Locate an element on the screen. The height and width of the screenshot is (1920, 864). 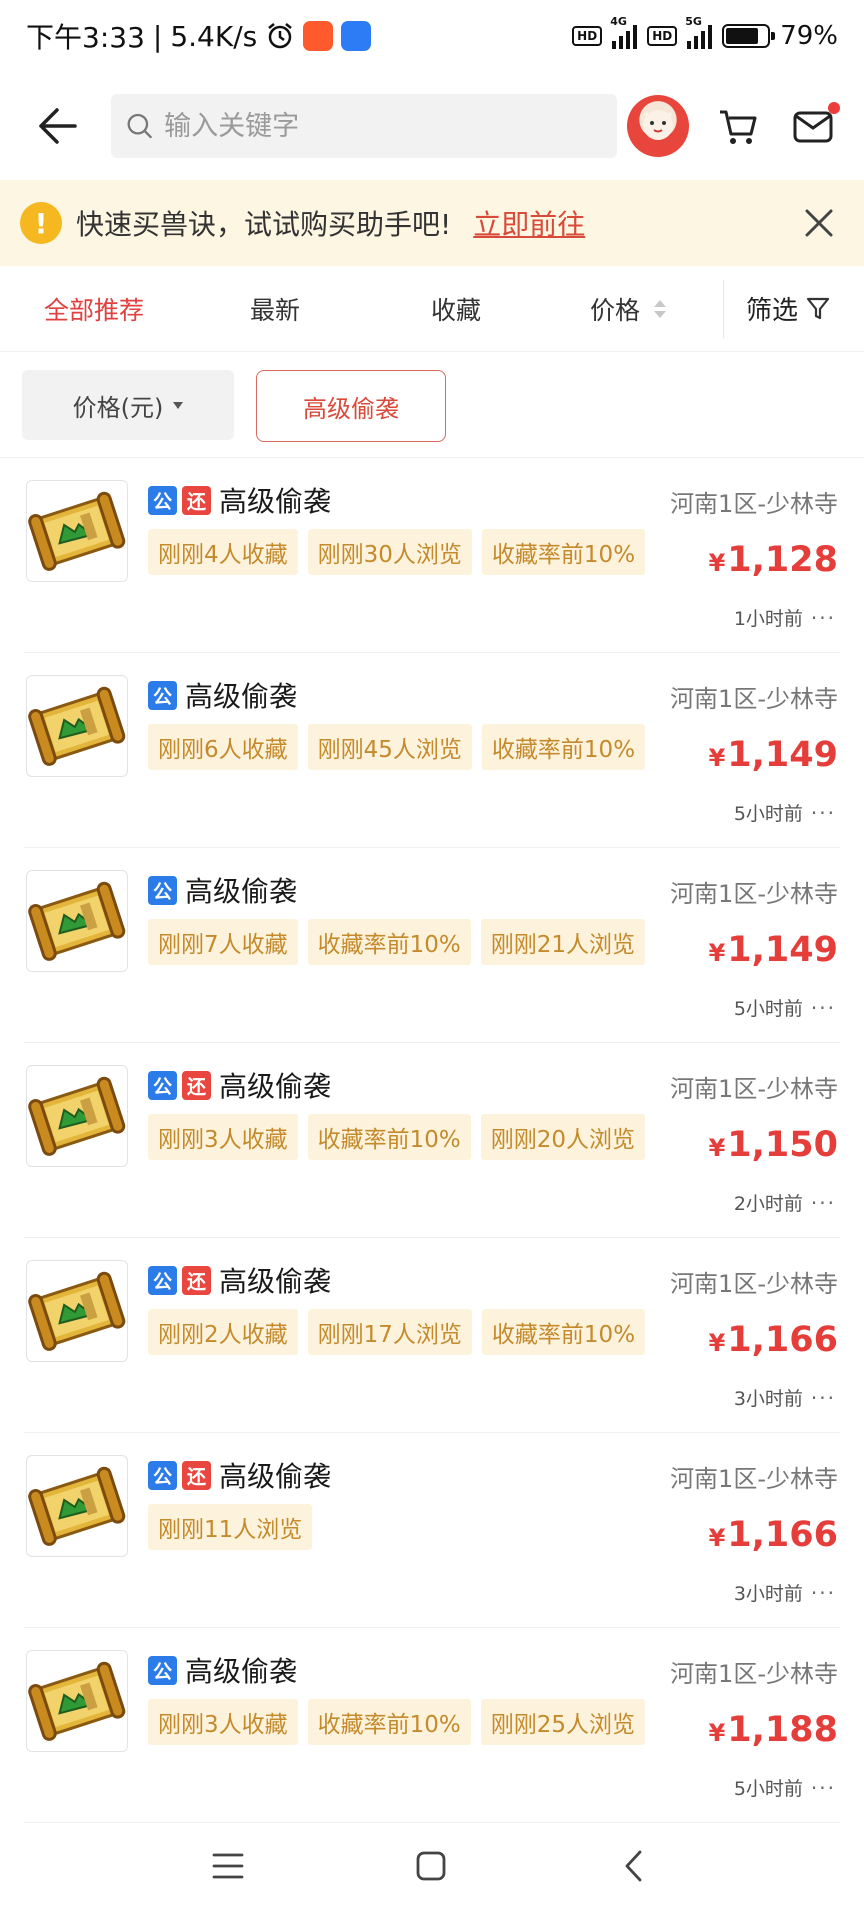
nav-back-button is located at coordinates (634, 1866).